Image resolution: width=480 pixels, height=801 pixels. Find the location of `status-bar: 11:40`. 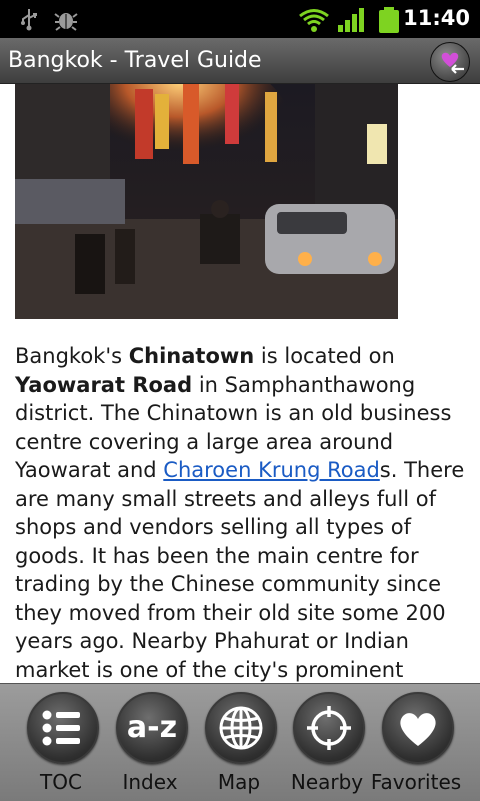

status-bar: 11:40 is located at coordinates (240, 19).